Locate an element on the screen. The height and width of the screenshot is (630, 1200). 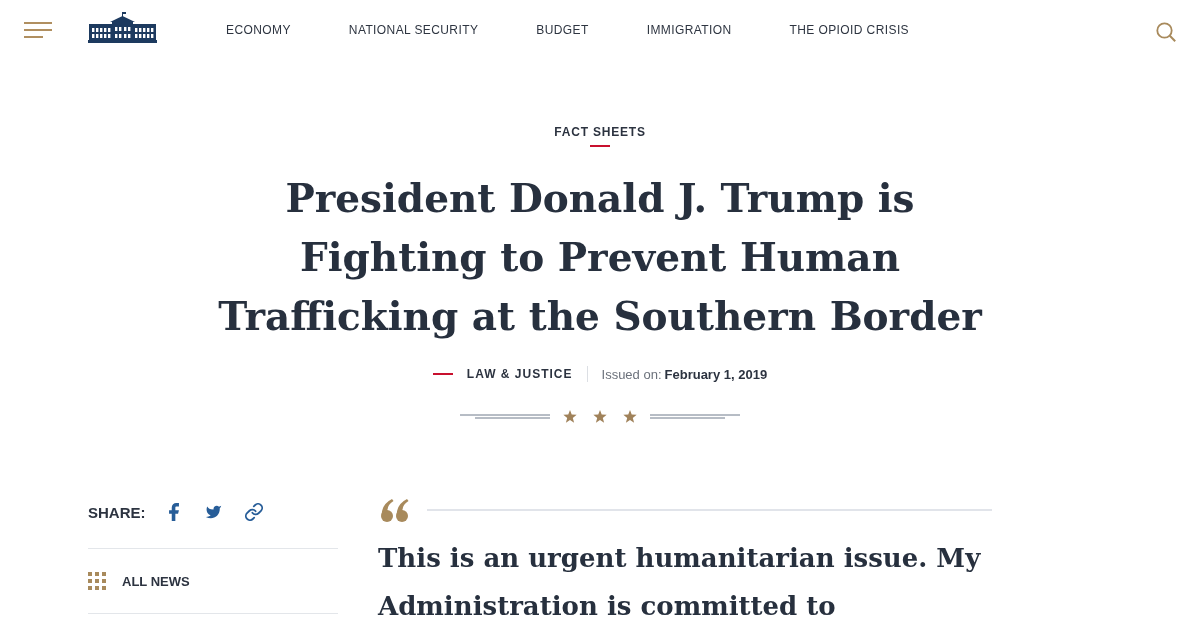
grid-icon is located at coordinates (97, 581).